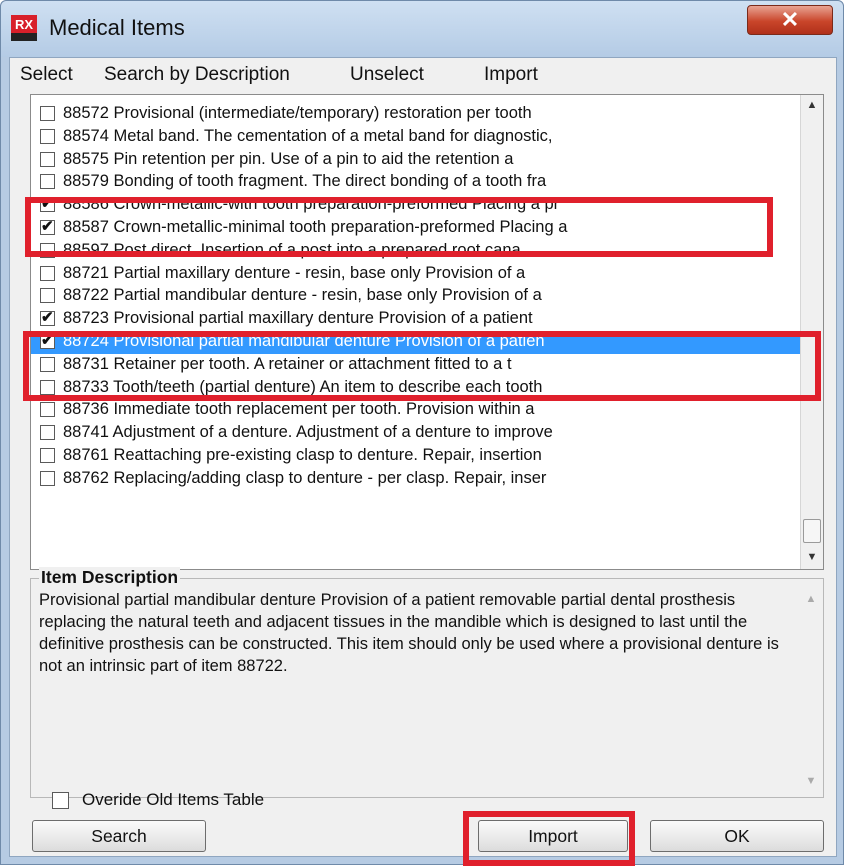 The height and width of the screenshot is (866, 844). What do you see at coordinates (511, 75) in the screenshot?
I see `menu-import: Import` at bounding box center [511, 75].